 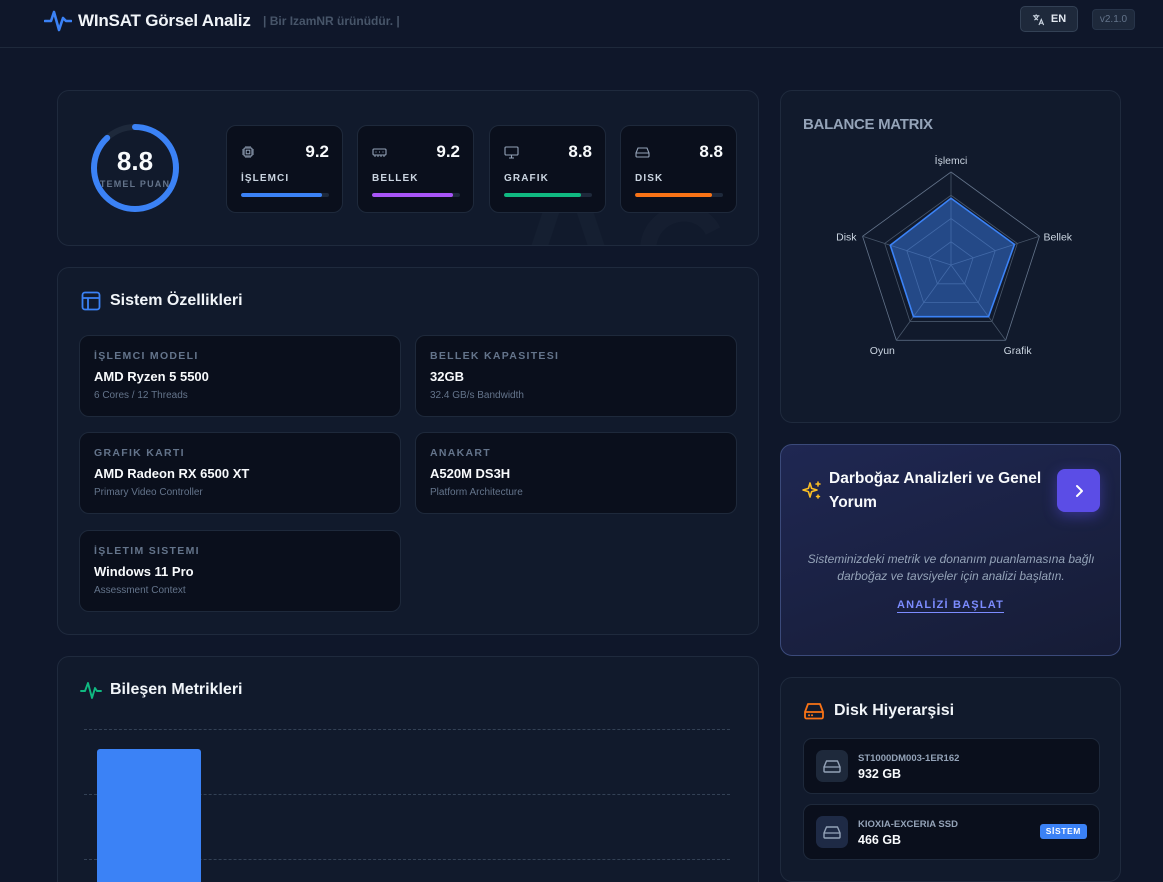 I want to click on section-title: Disk Hiyerarşisi, so click(x=894, y=710).